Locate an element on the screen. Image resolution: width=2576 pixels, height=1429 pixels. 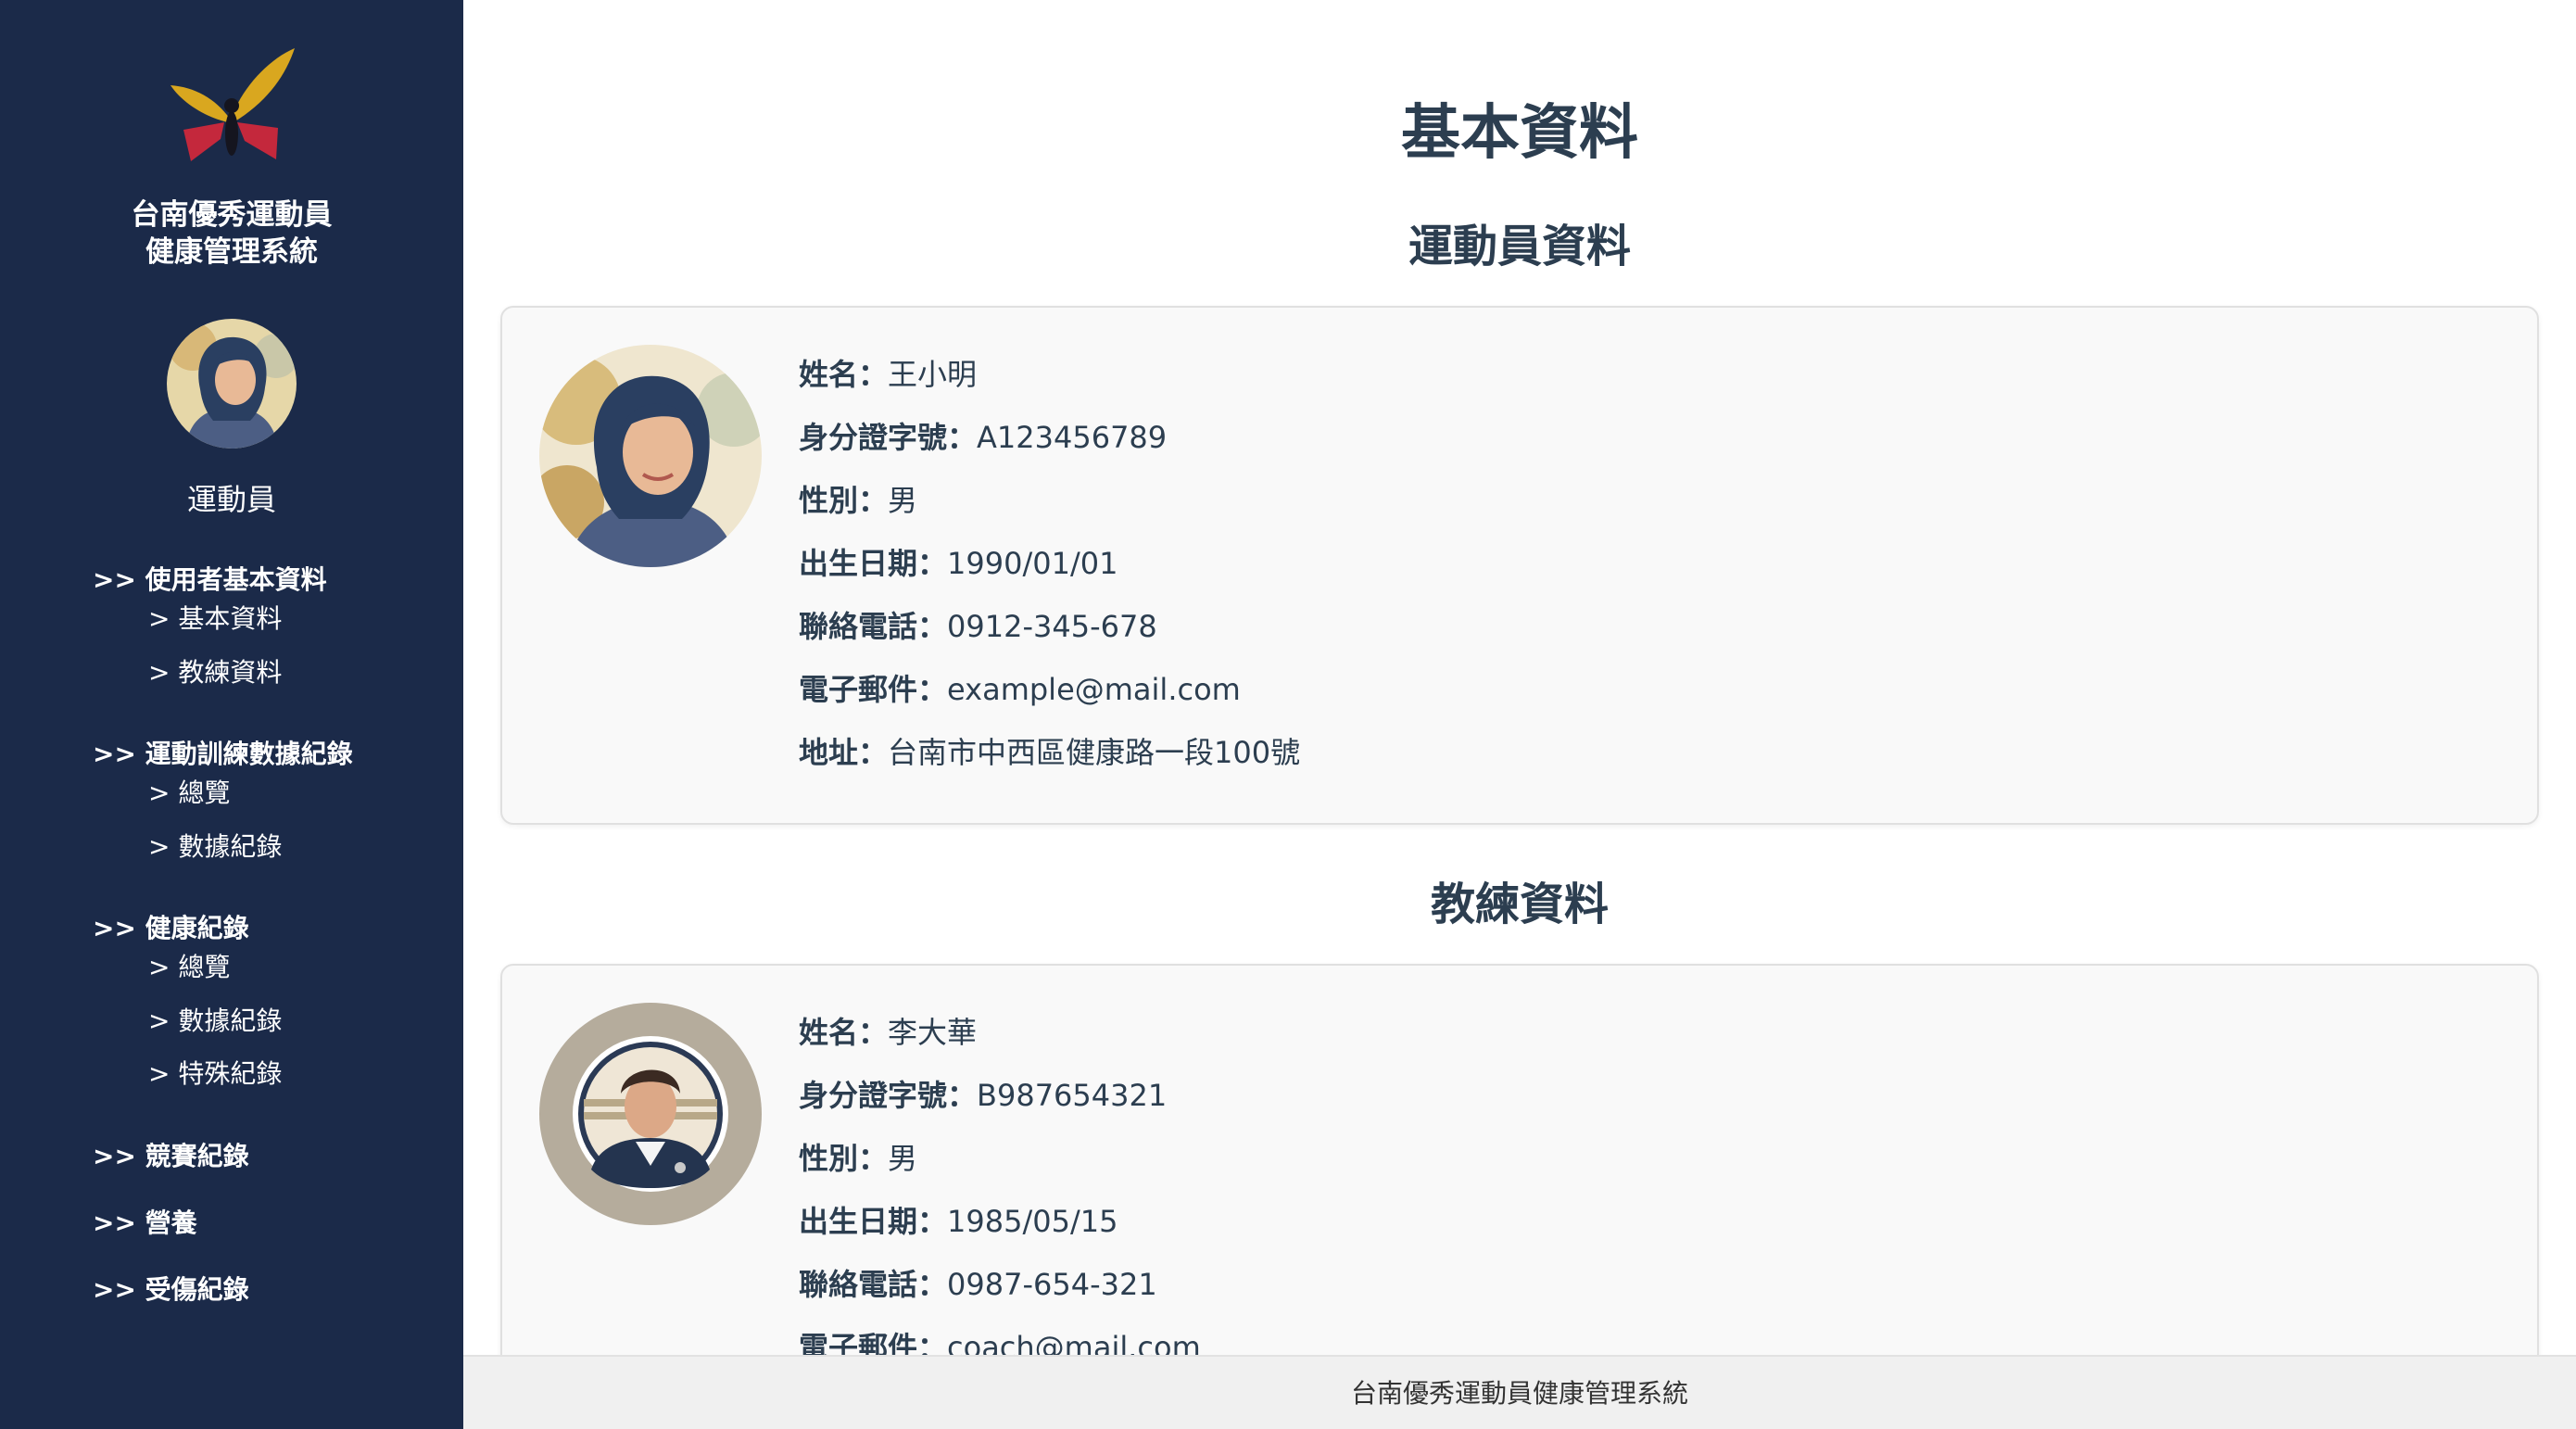
athlete-id-value: A123456789 is located at coordinates (1073, 438).